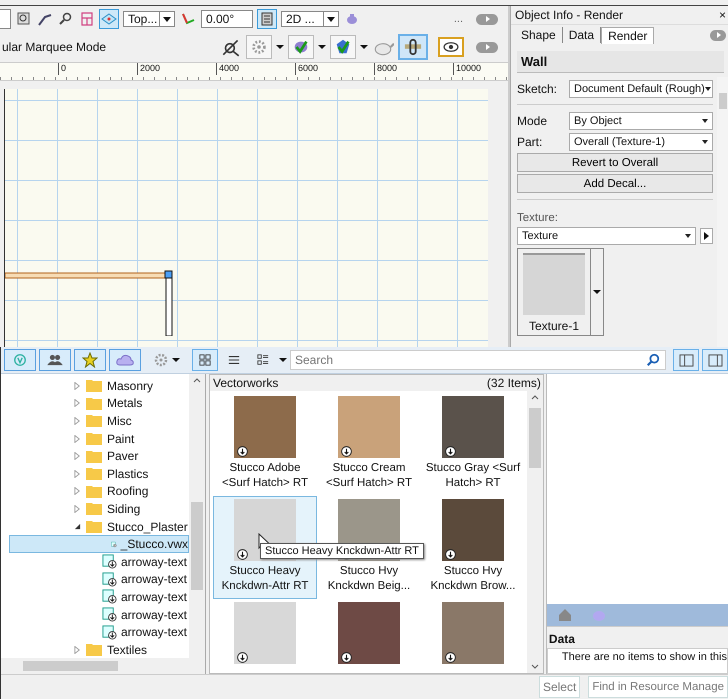 Image resolution: width=728 pixels, height=699 pixels. Describe the element at coordinates (478, 360) in the screenshot. I see `search-field: Search` at that location.